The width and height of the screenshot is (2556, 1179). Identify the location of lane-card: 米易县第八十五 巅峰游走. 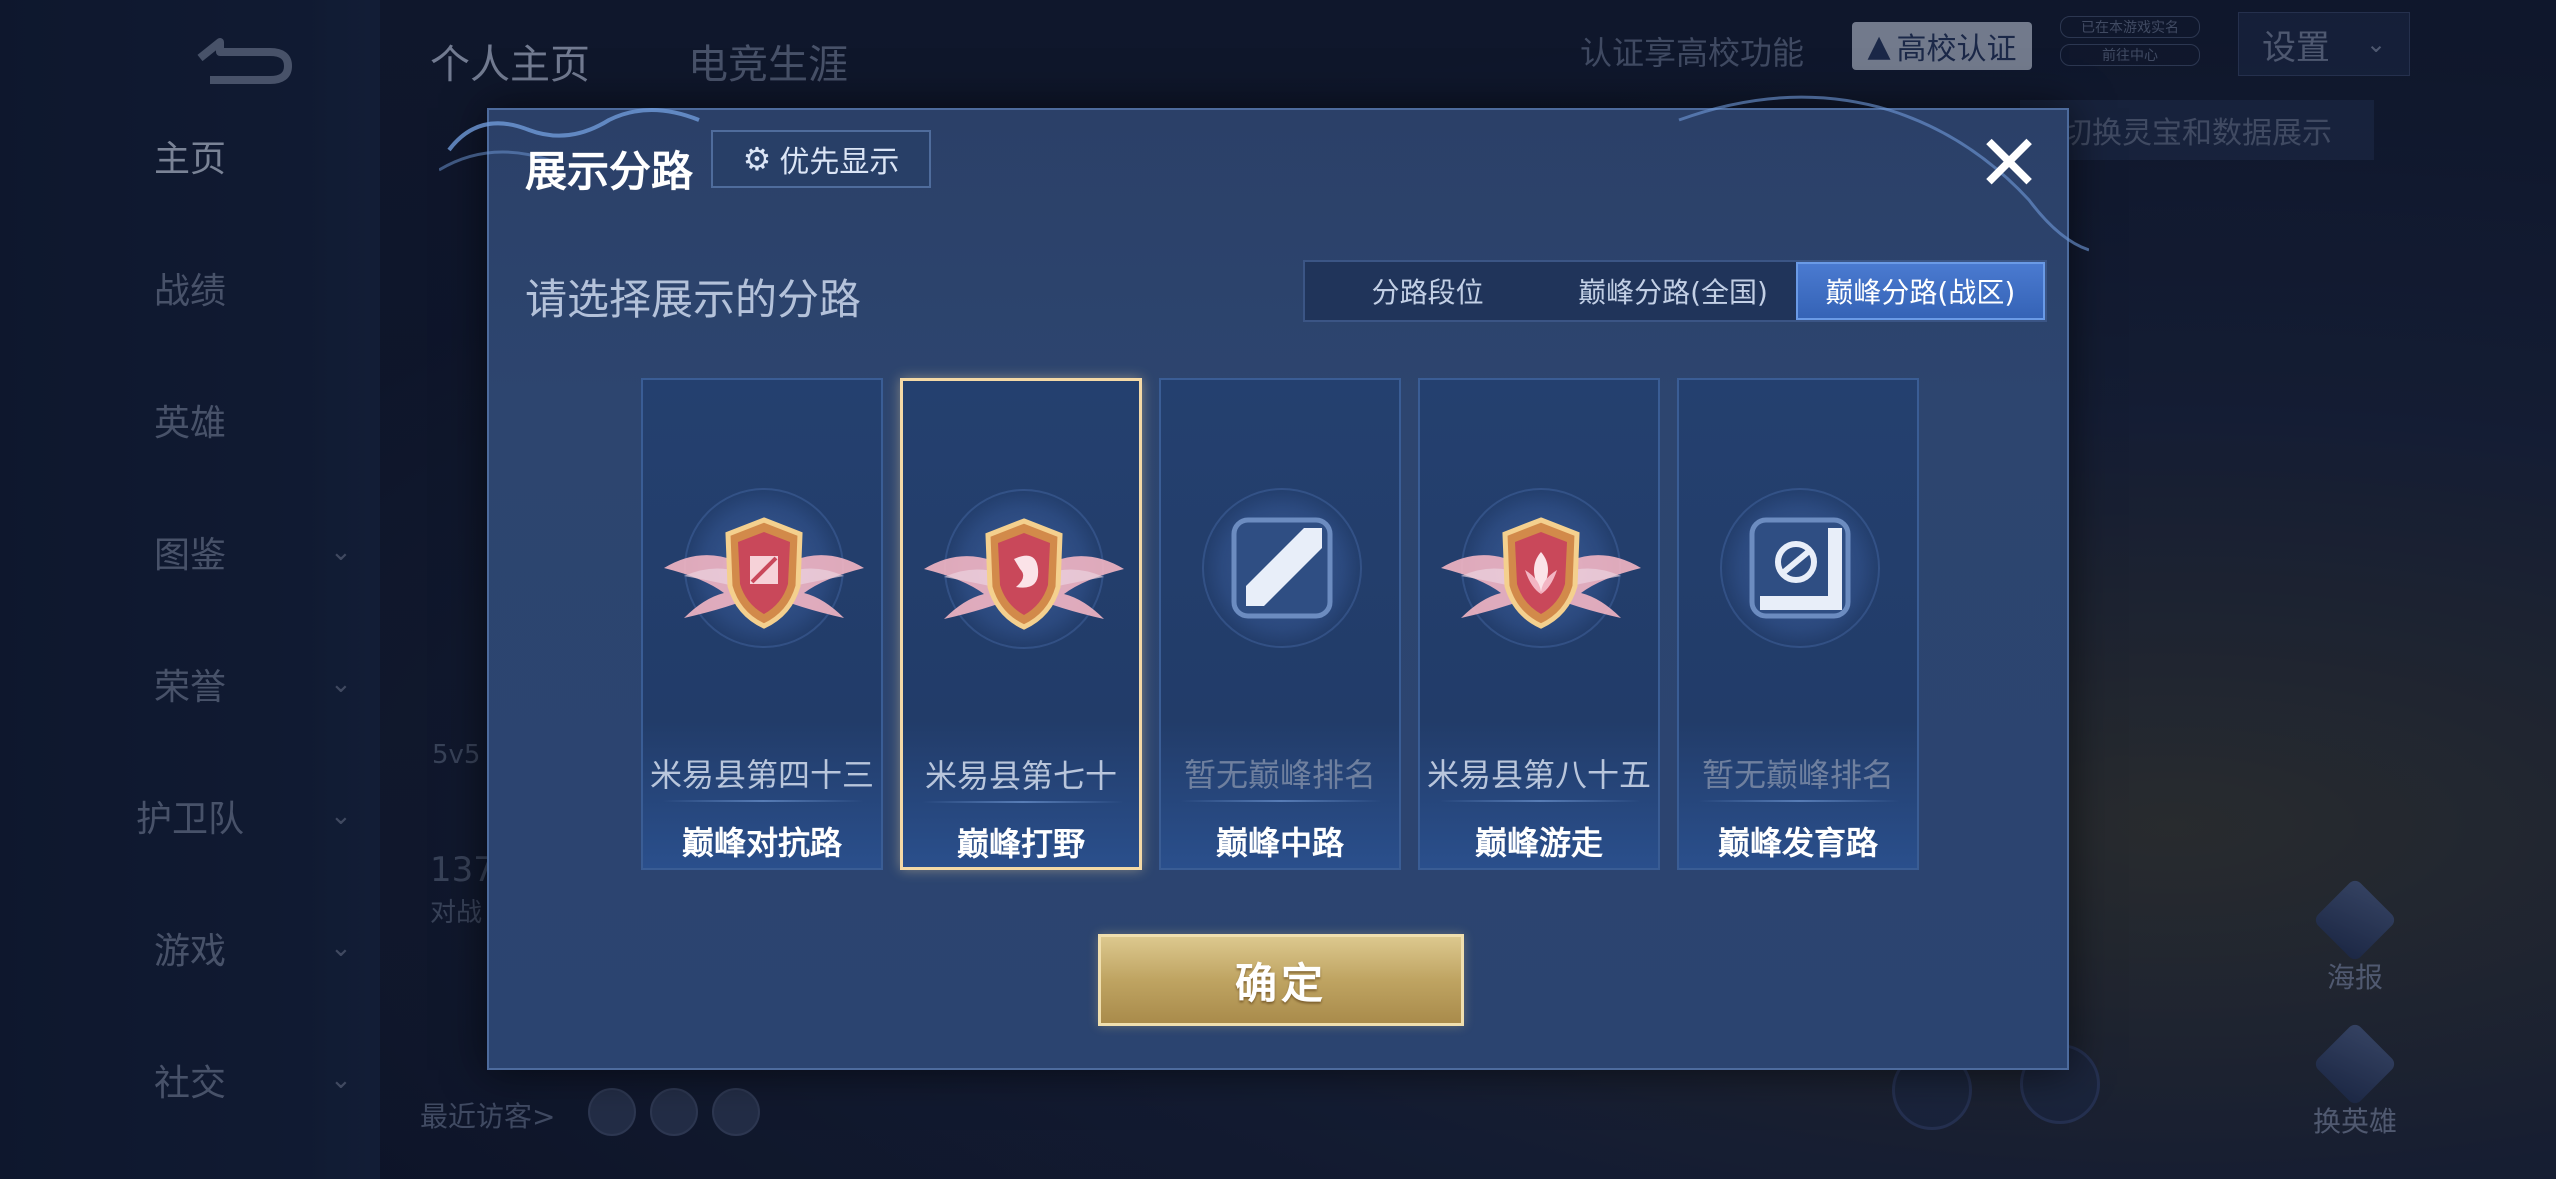
(1539, 624).